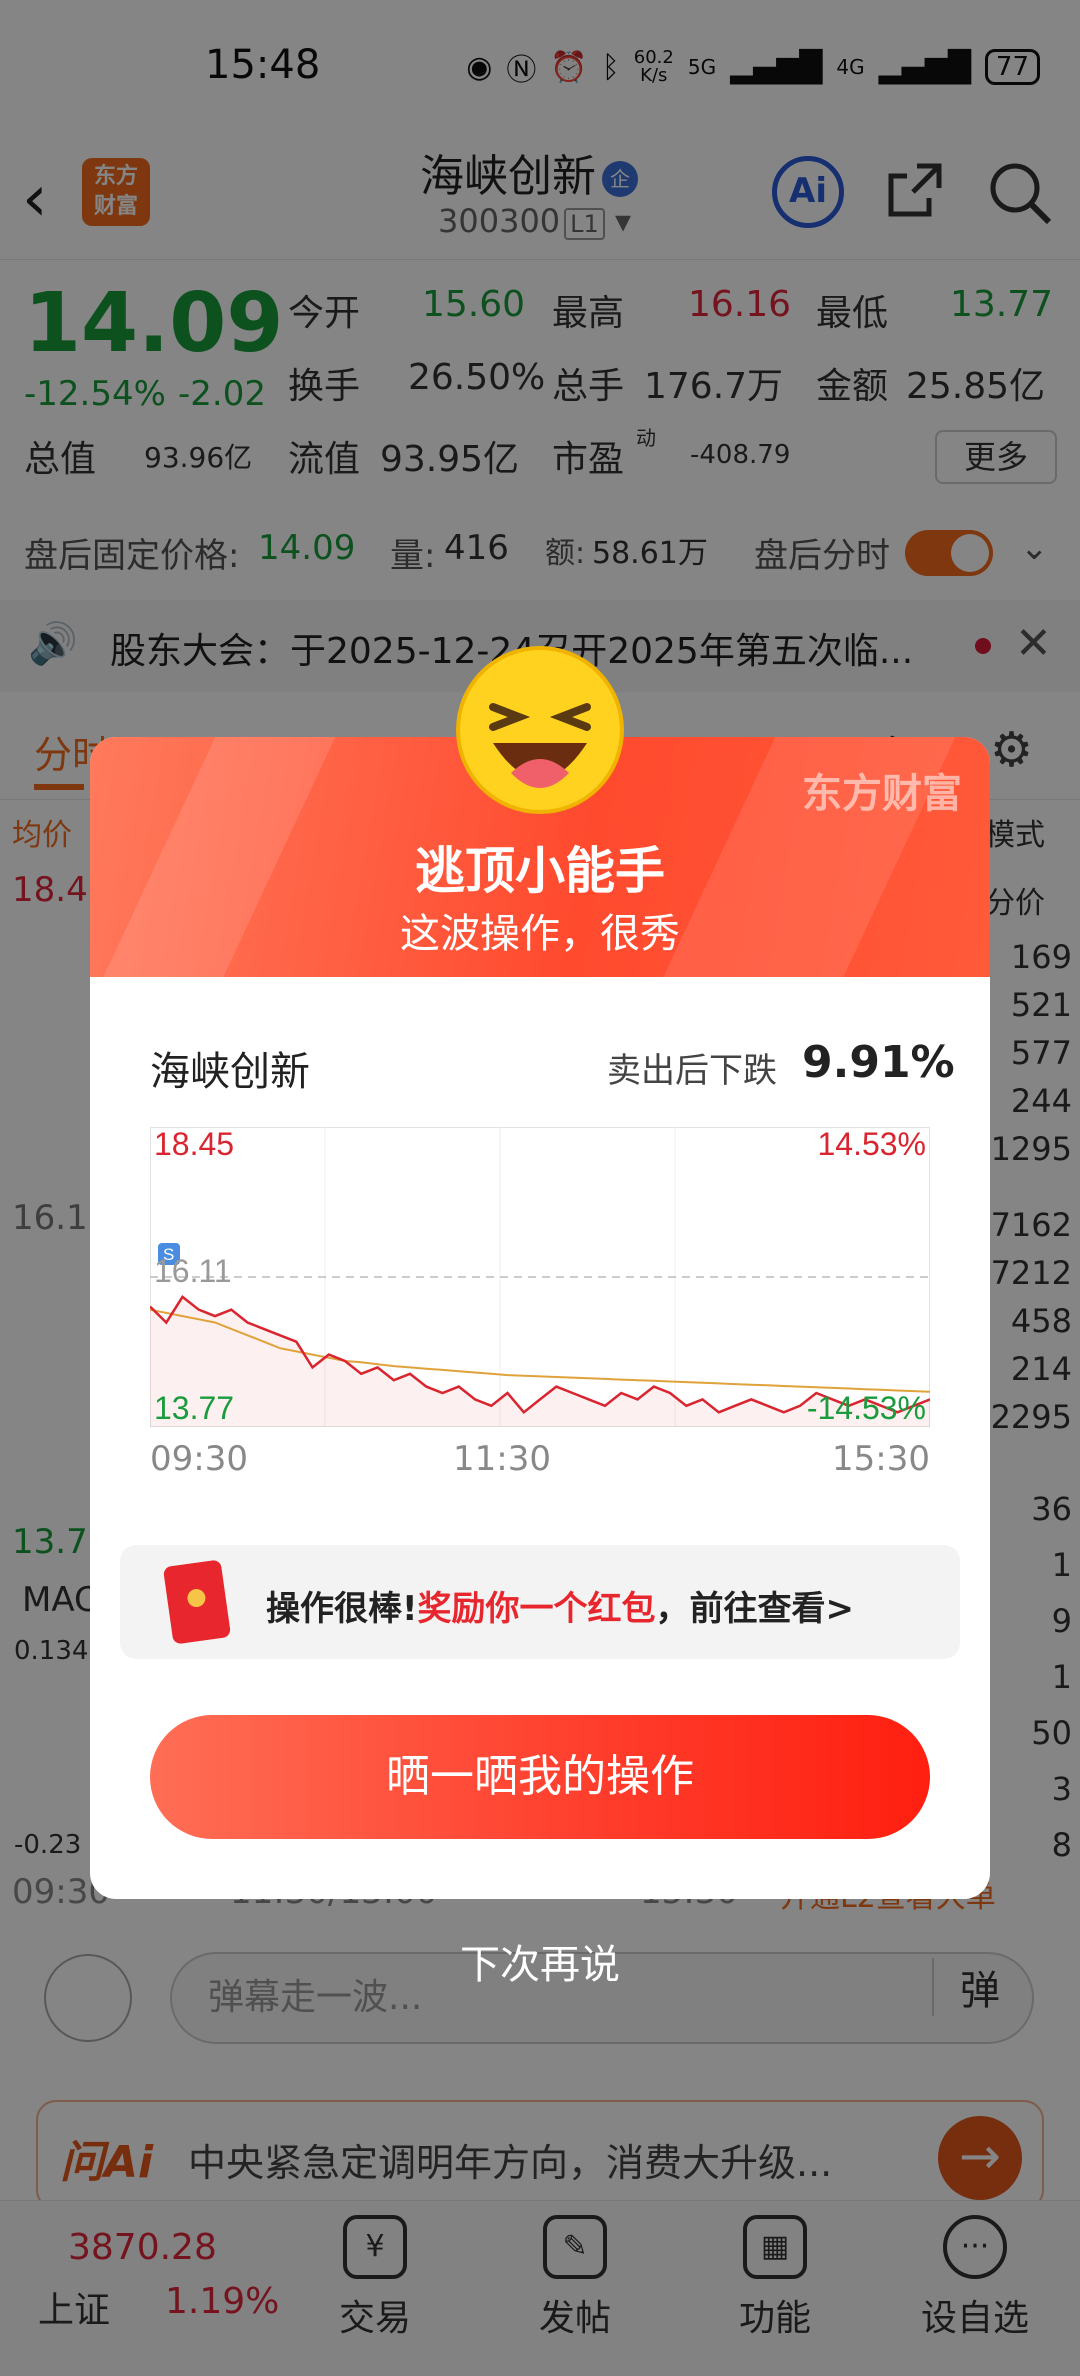 This screenshot has height=2376, width=1080. Describe the element at coordinates (194, 1408) in the screenshot. I see `y-min-label: 13.77` at that location.